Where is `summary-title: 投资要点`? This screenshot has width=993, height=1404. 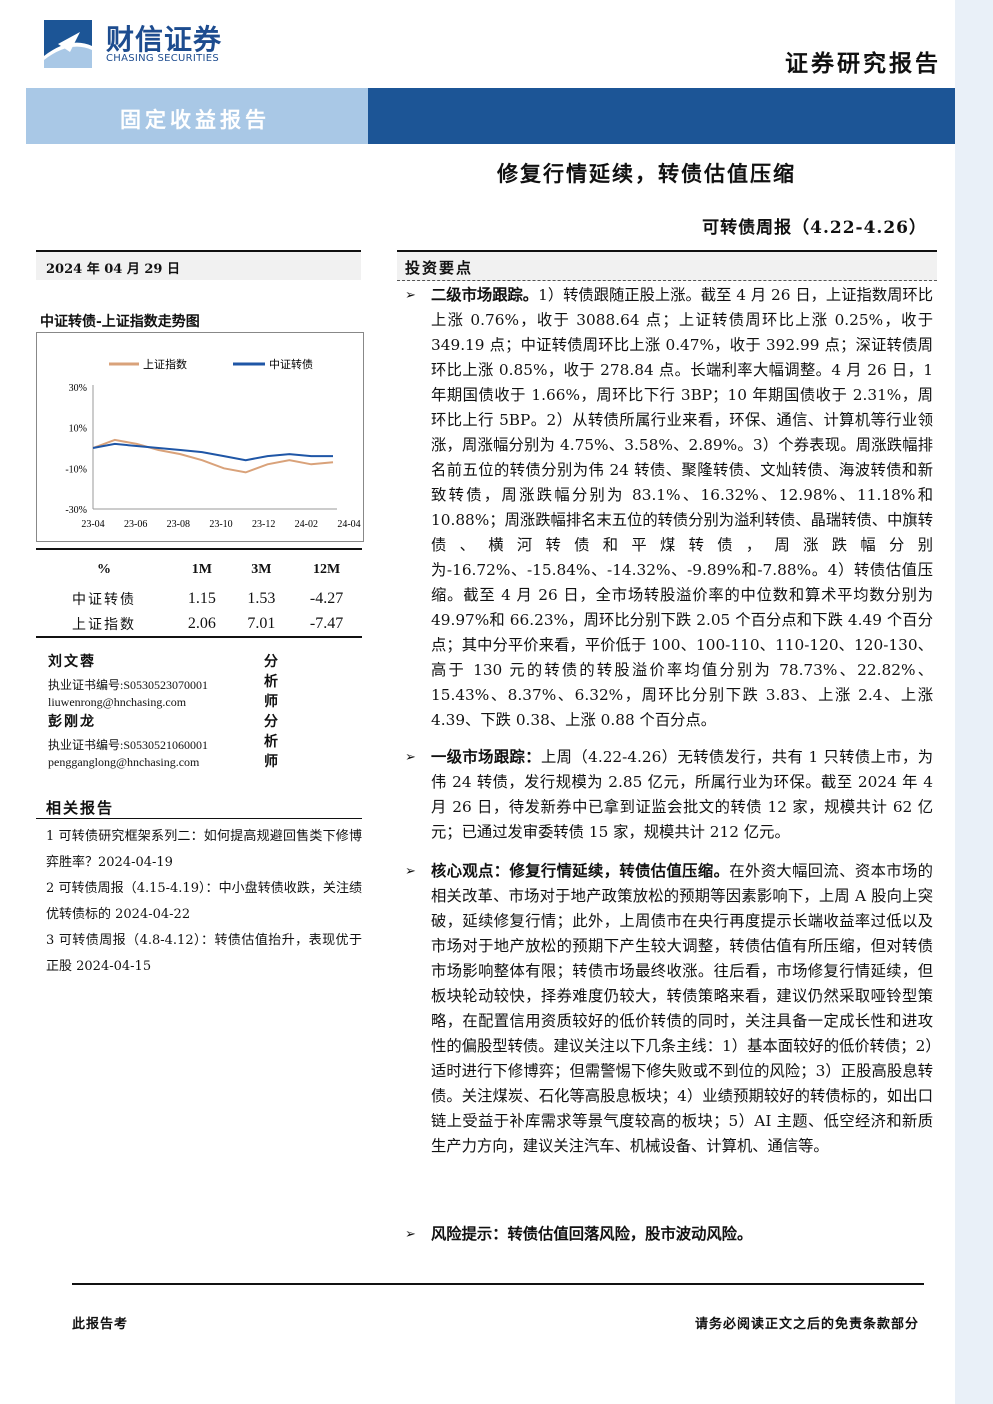
summary-title: 投资要点 is located at coordinates (439, 268).